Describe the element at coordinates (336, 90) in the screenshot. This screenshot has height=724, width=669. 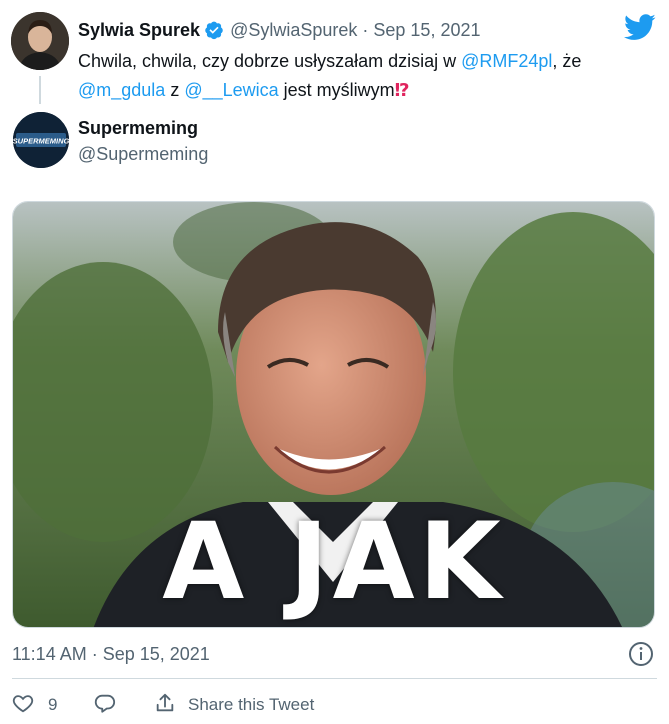
I see `text-segment: jest myśliwym` at that location.